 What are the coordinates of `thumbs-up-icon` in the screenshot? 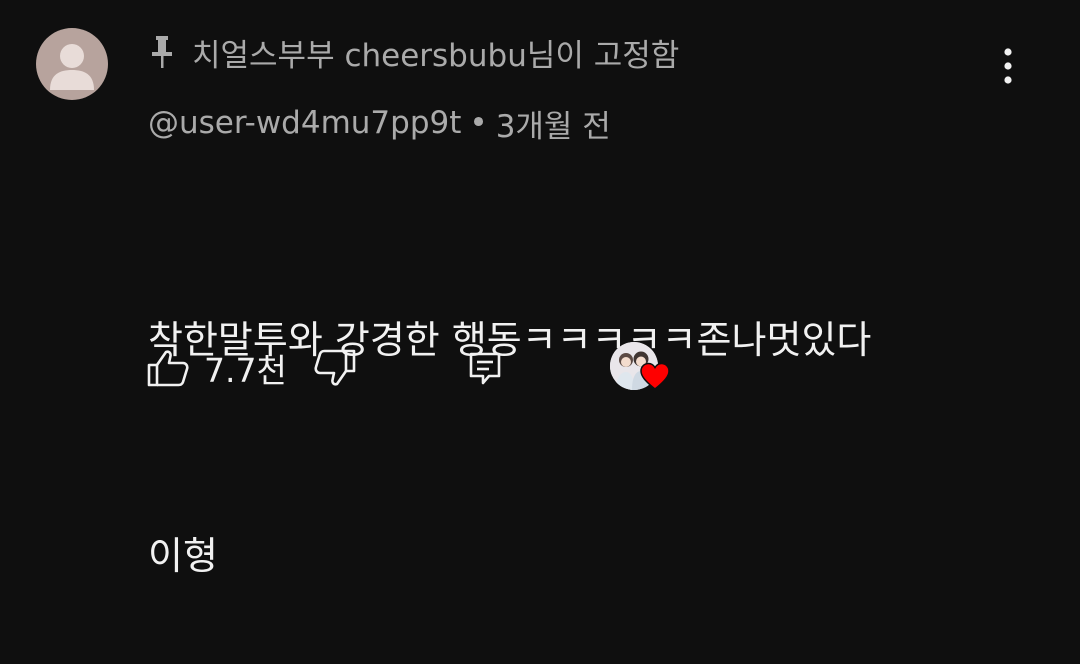 It's located at (168, 368).